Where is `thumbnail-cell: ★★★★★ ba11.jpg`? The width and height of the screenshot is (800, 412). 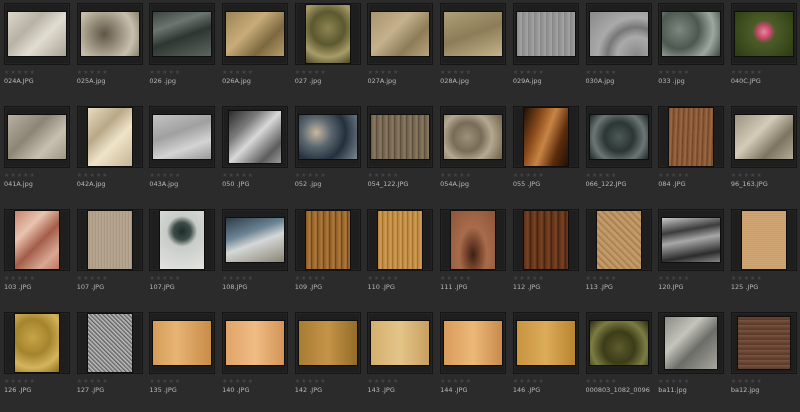
thumbnail-cell: ★★★★★ ba11.jpg is located at coordinates (690, 360).